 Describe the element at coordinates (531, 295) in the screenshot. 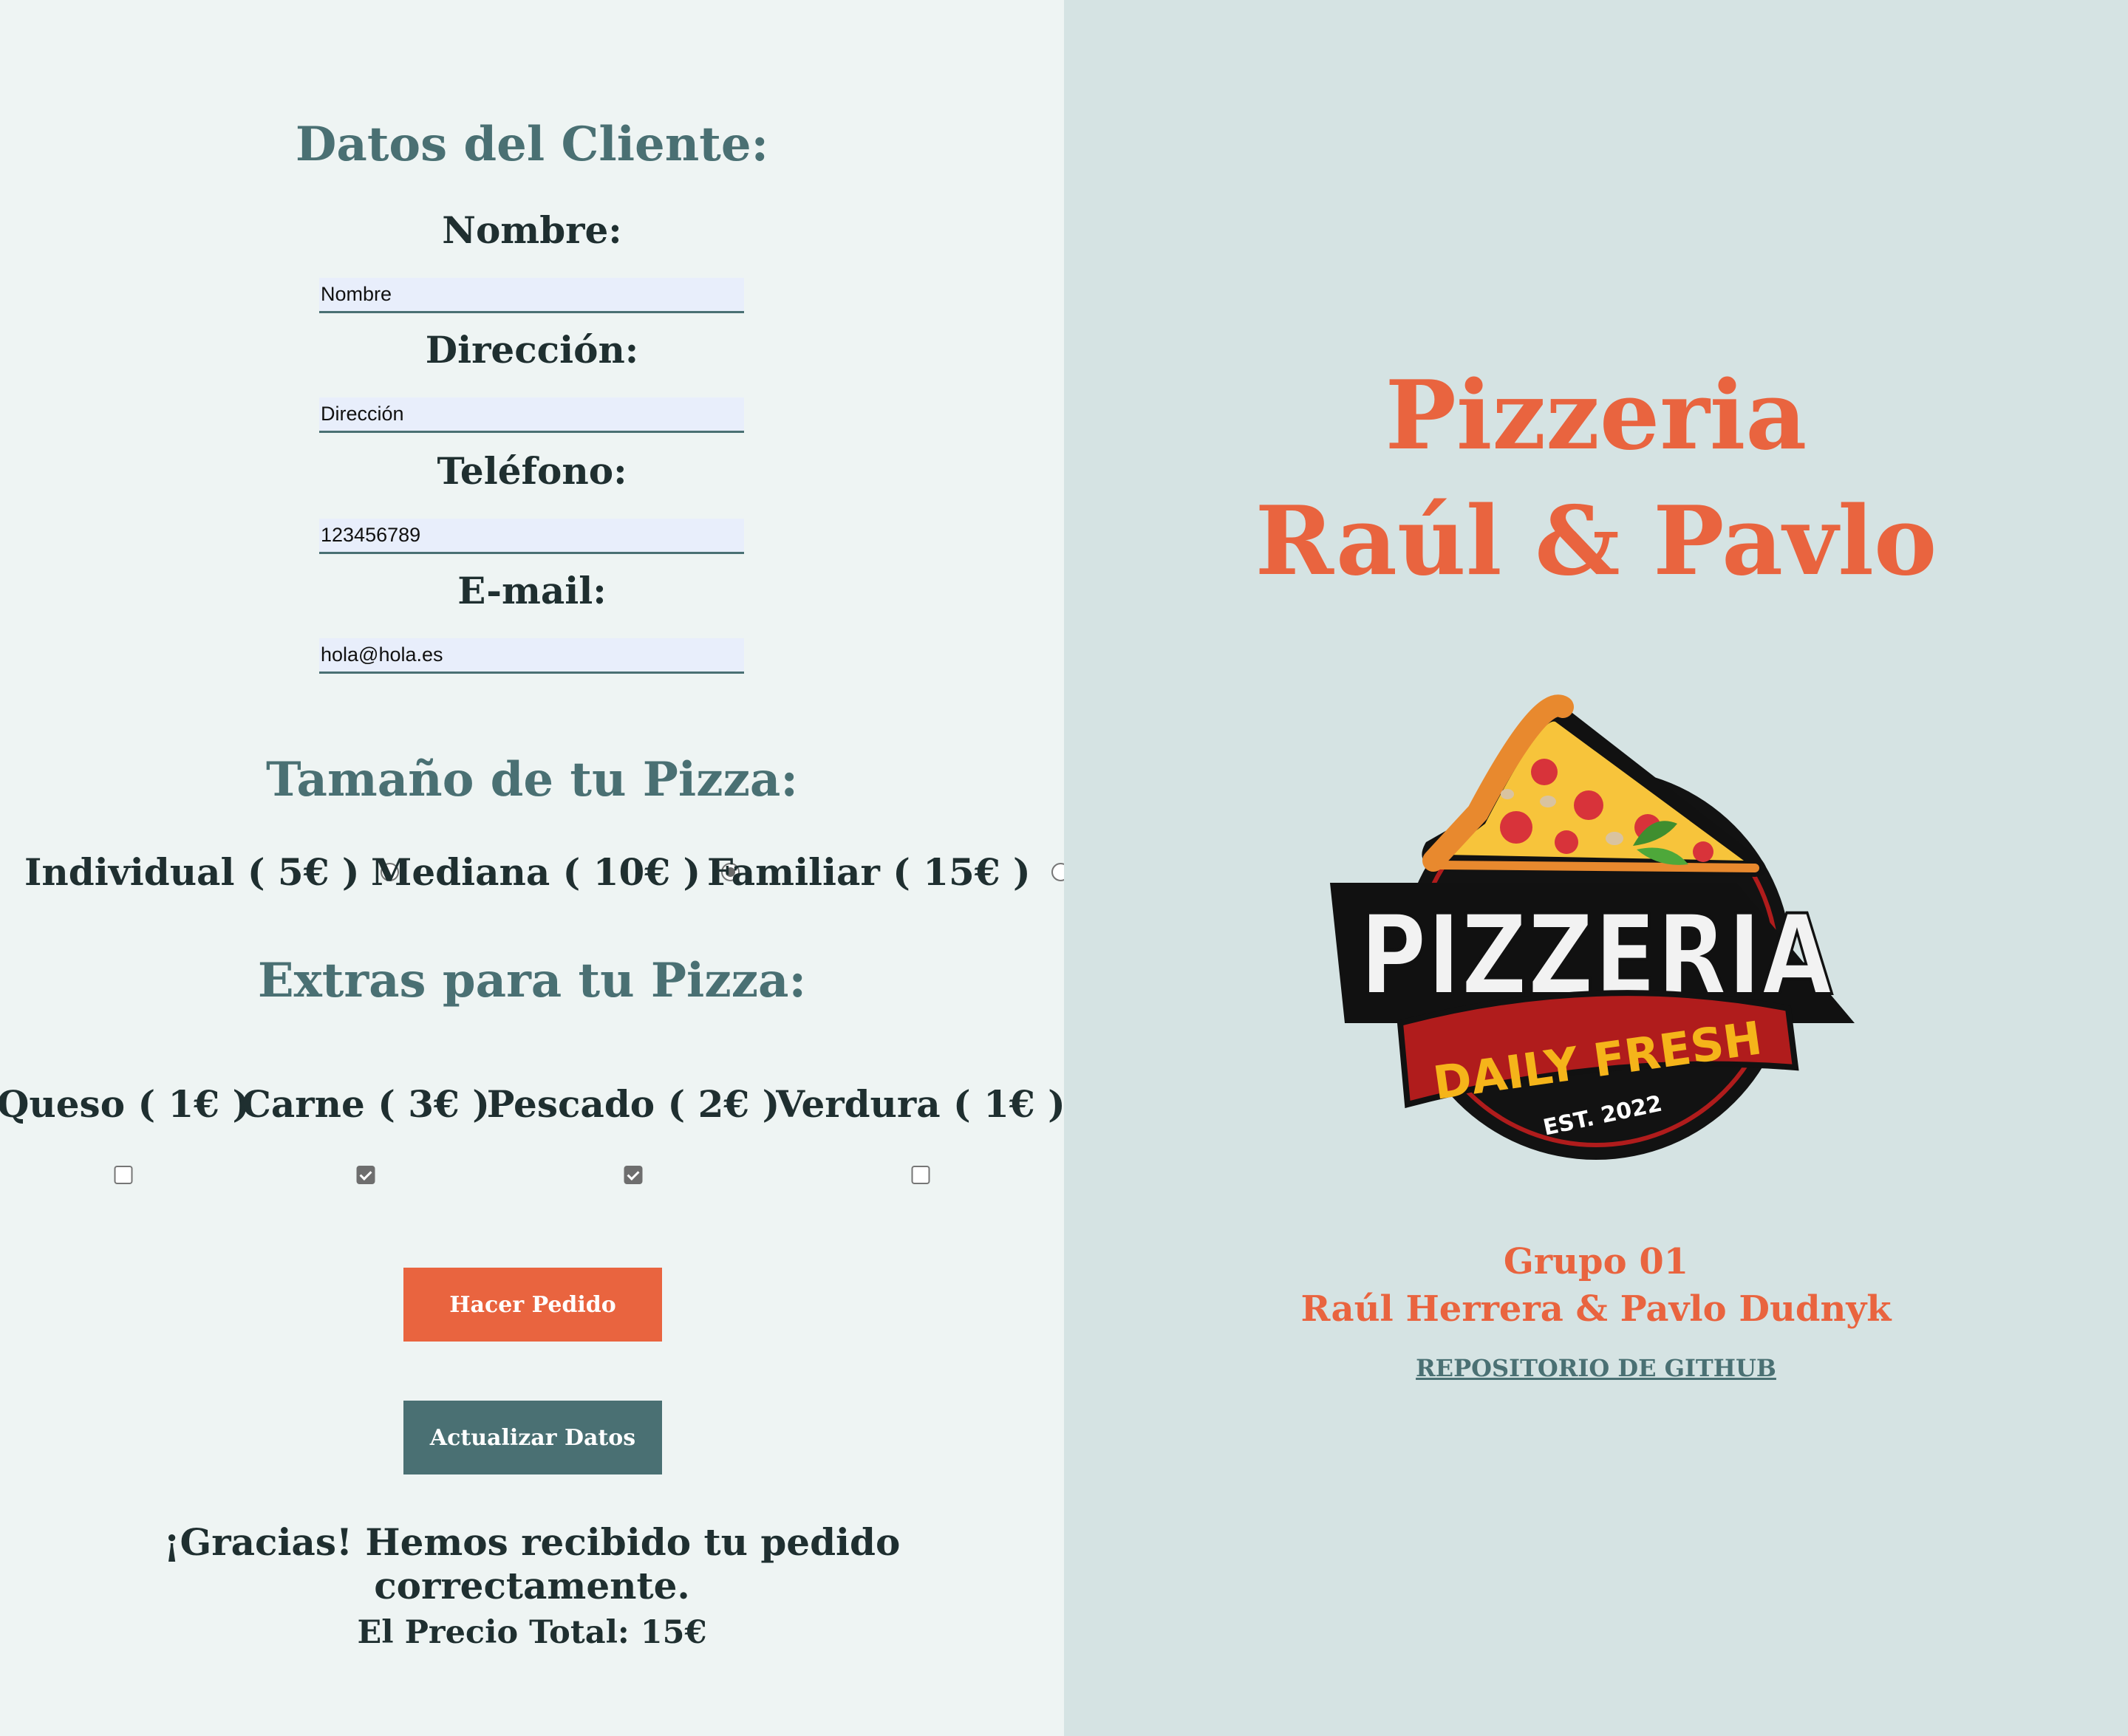

I see `name-input` at that location.